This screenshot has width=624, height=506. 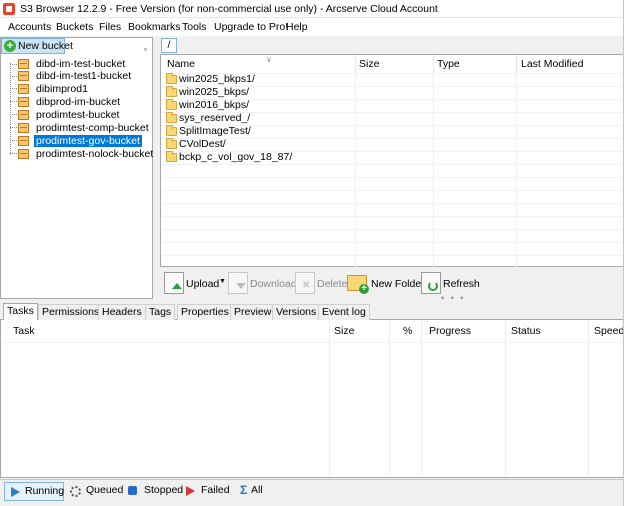 What do you see at coordinates (110, 27) in the screenshot?
I see `menu-files: Files` at bounding box center [110, 27].